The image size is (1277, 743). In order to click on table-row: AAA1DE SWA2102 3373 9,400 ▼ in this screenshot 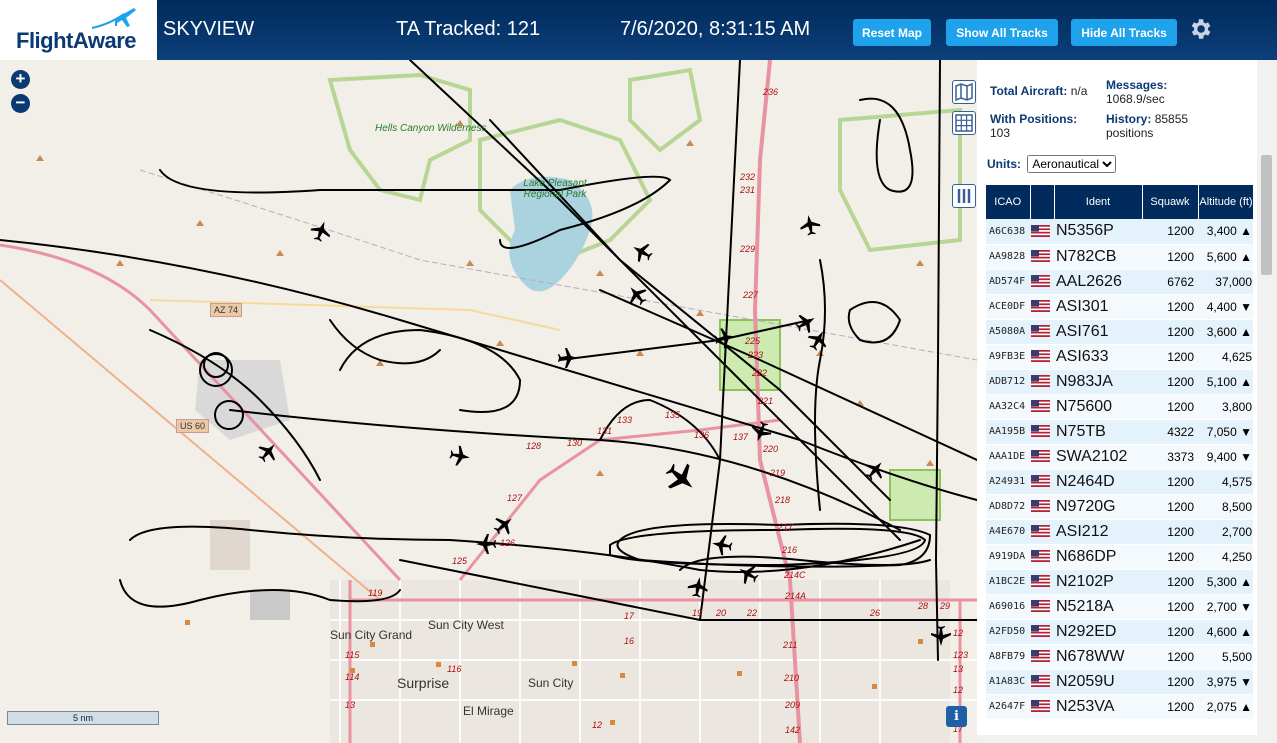, I will do `click(1119, 457)`.